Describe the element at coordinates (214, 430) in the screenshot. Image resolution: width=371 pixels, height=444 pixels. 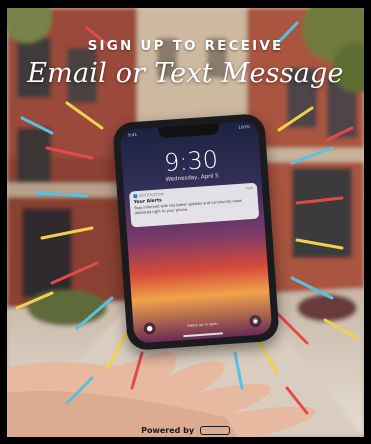
I see `partner-logo-icon` at that location.